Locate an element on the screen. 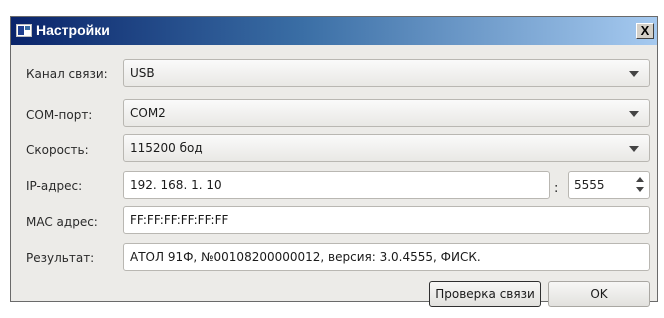  spin-buttons is located at coordinates (640, 185).